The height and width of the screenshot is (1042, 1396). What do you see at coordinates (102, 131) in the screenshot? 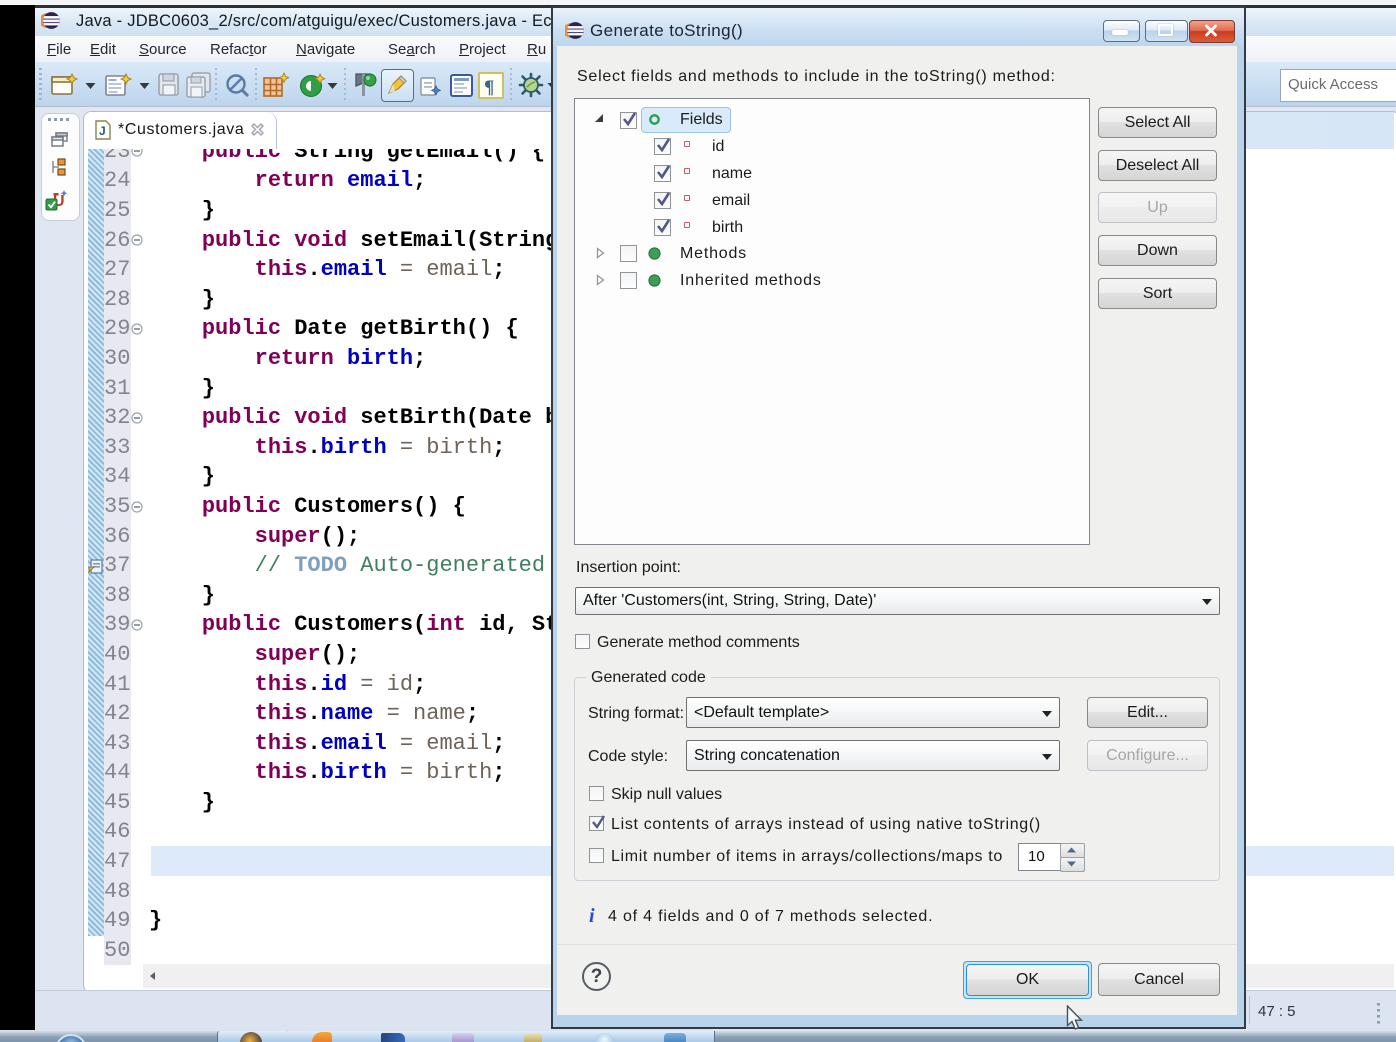
I see `svg-text: J` at bounding box center [102, 131].